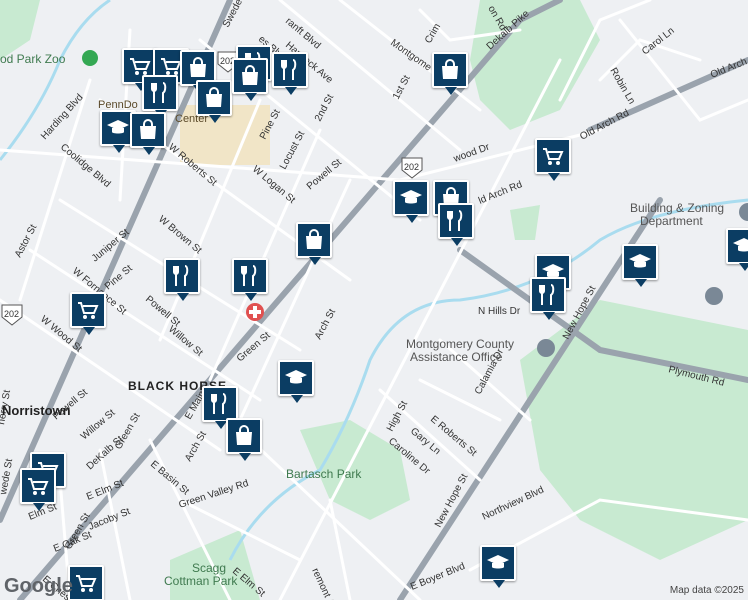 The image size is (748, 600). I want to click on route-shield: 202, so click(12, 315).